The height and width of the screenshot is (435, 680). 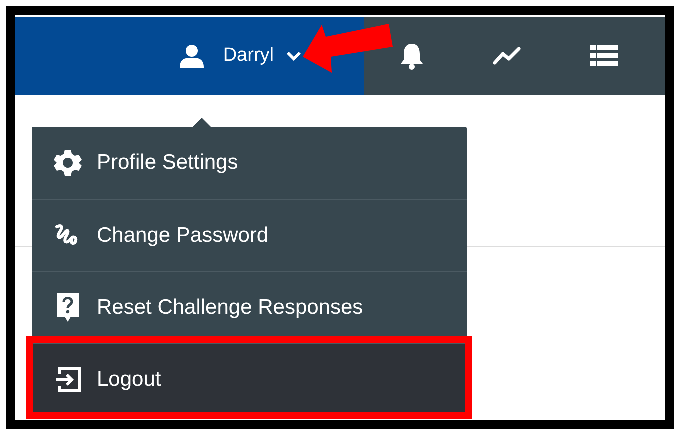 I want to click on bell-icon, so click(x=412, y=56).